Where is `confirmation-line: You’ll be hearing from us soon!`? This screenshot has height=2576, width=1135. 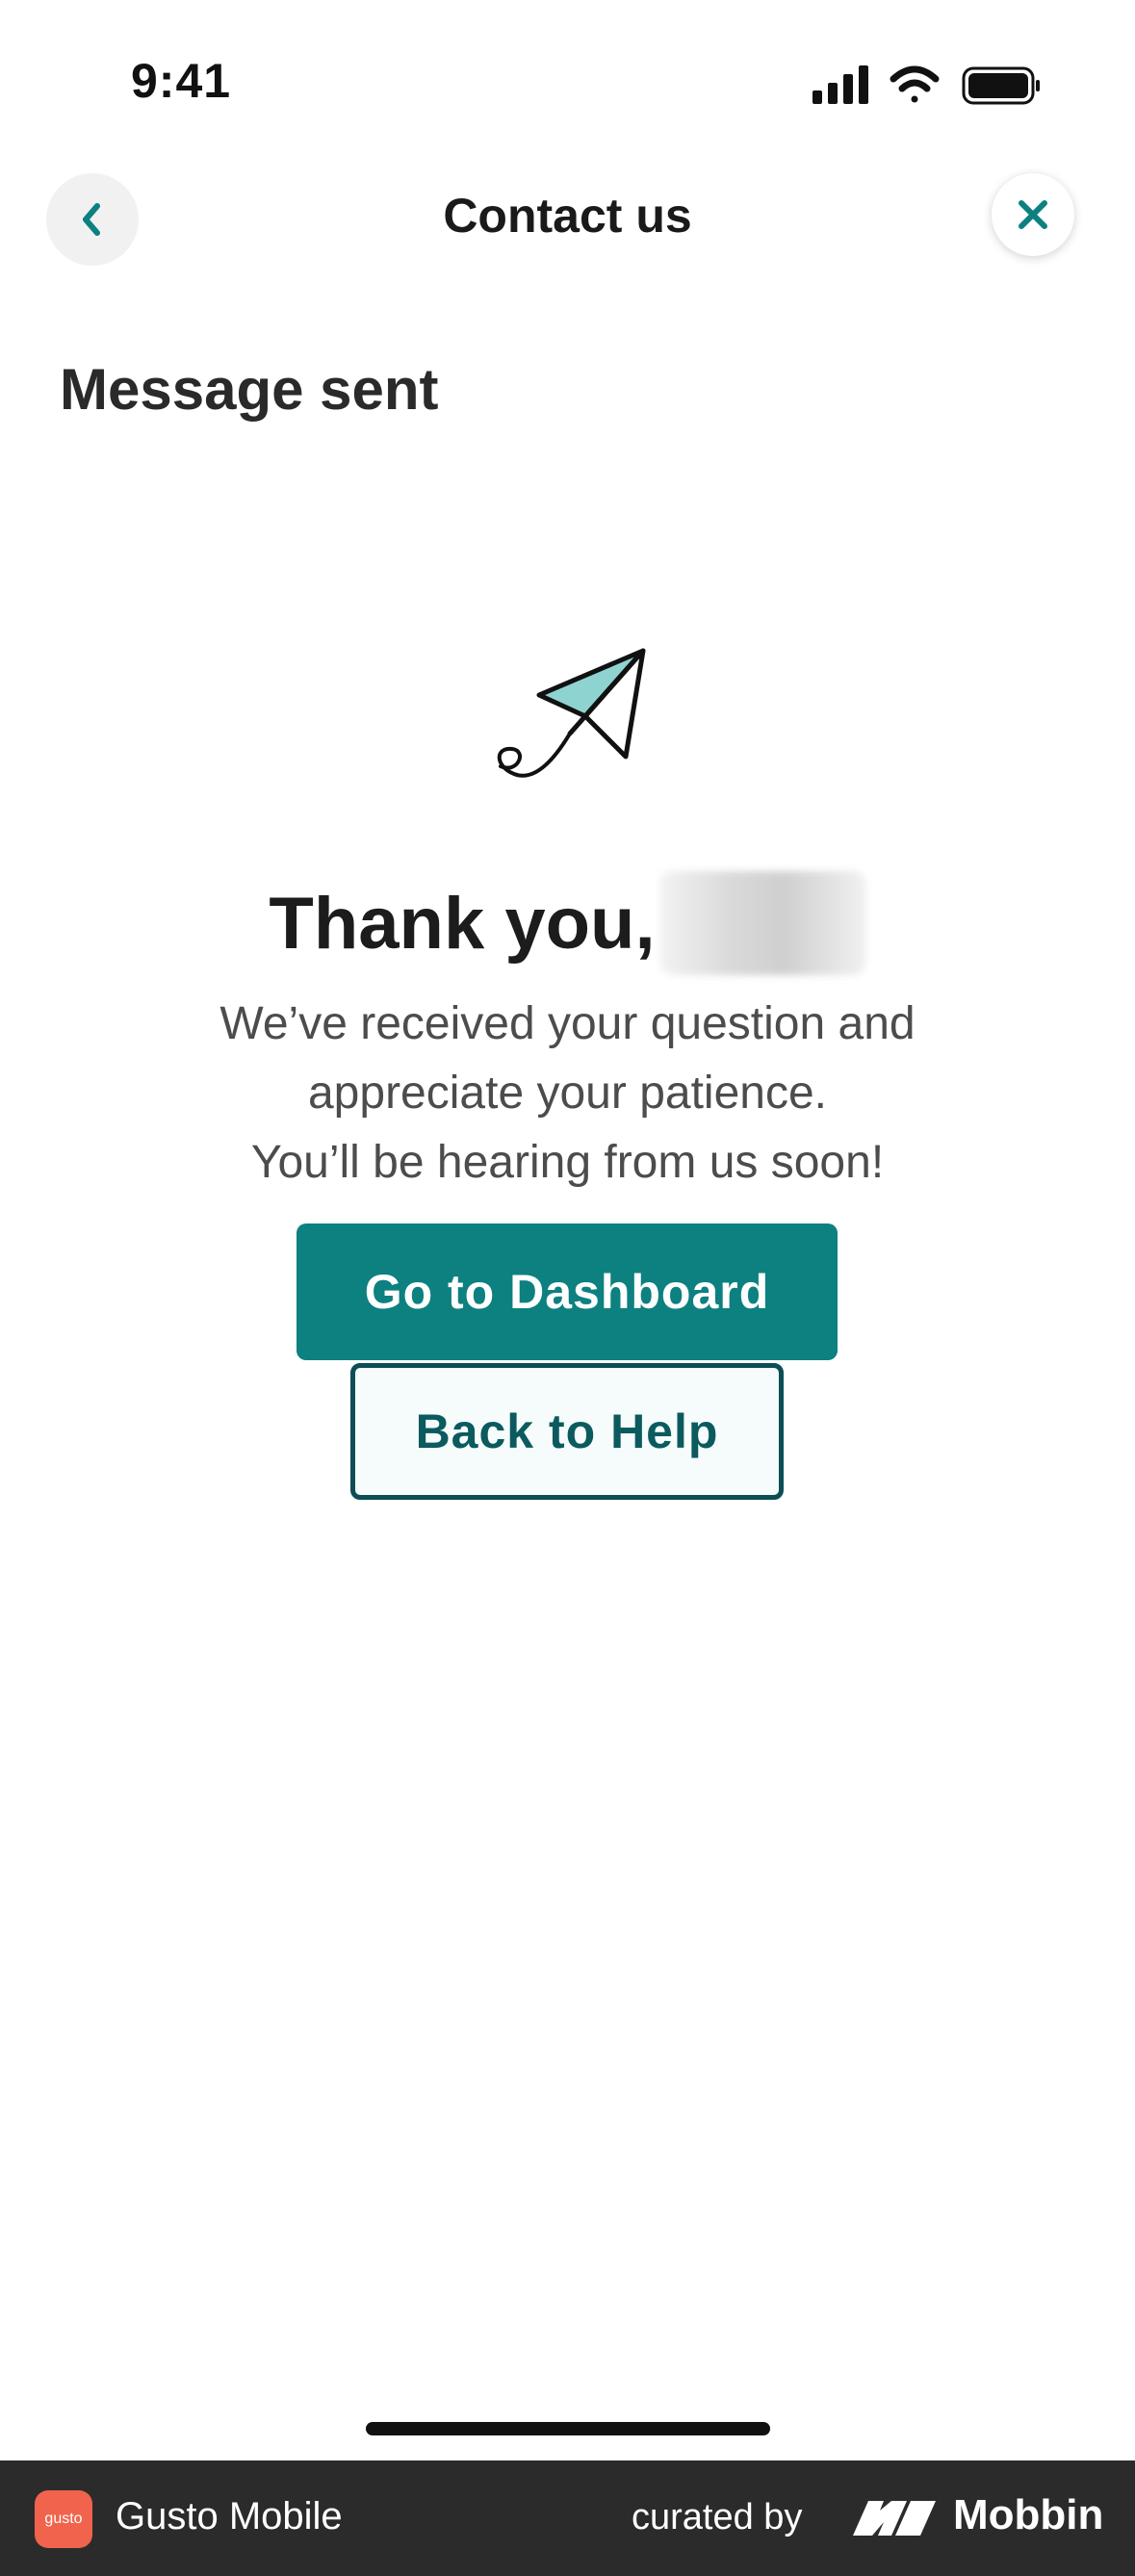 confirmation-line: You’ll be hearing from us soon! is located at coordinates (567, 1163).